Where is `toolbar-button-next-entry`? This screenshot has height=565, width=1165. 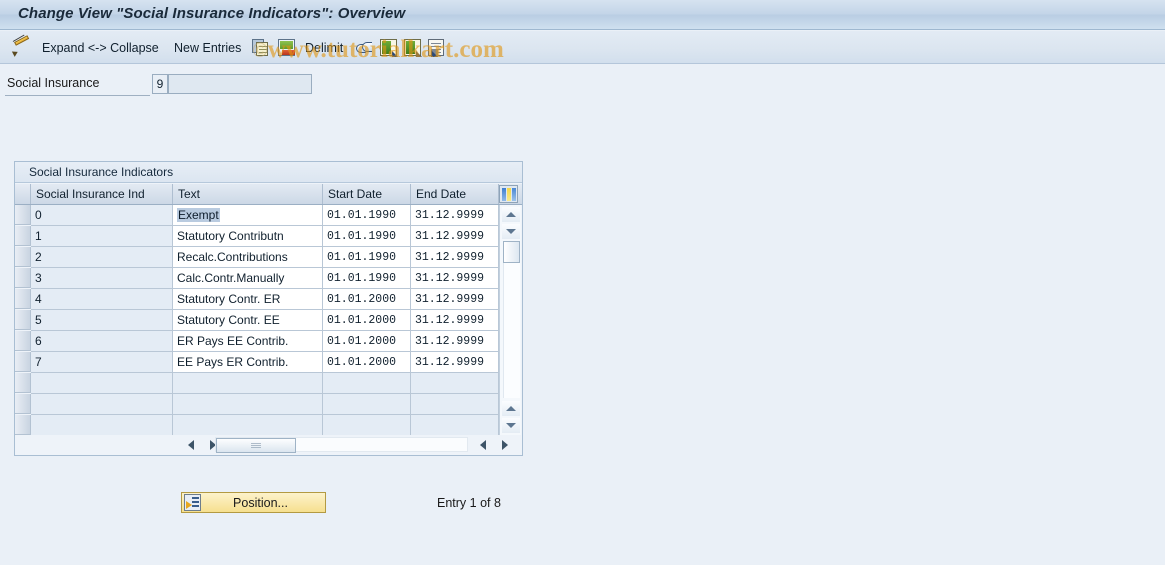
toolbar-button-next-entry is located at coordinates (413, 47).